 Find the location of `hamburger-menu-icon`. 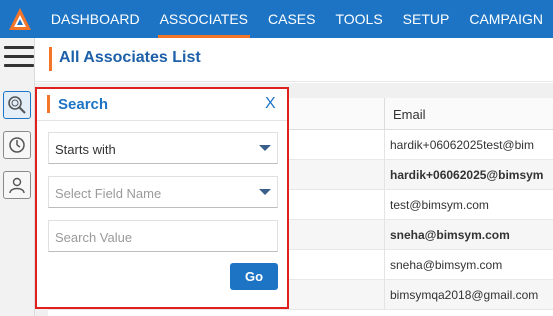

hamburger-menu-icon is located at coordinates (19, 59).